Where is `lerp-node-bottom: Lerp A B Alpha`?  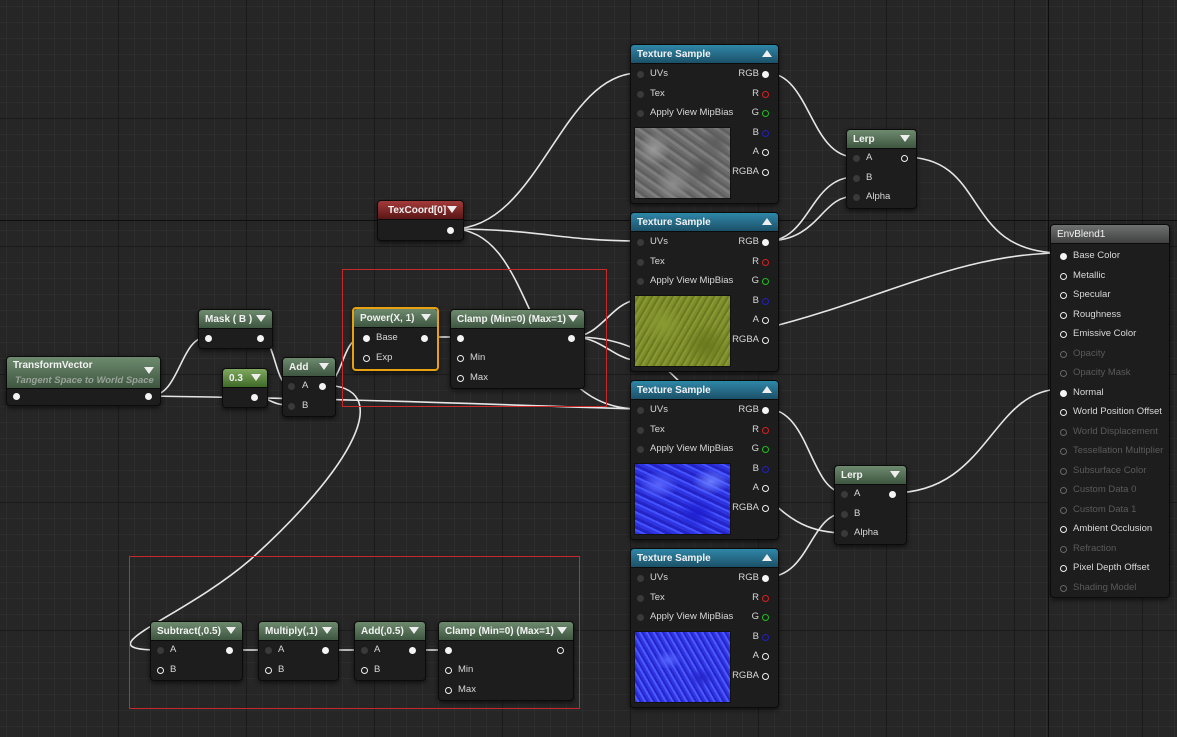
lerp-node-bottom: Lerp A B Alpha is located at coordinates (870, 505).